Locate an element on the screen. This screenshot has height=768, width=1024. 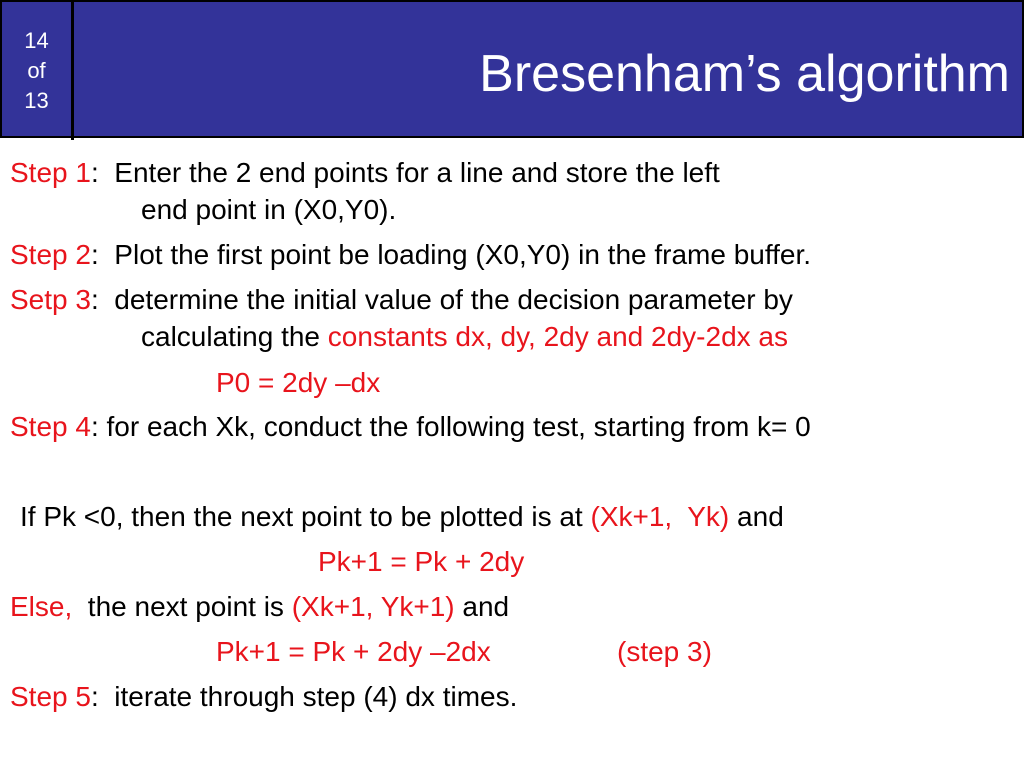
else-step-ref: (step 3) is located at coordinates (664, 651).